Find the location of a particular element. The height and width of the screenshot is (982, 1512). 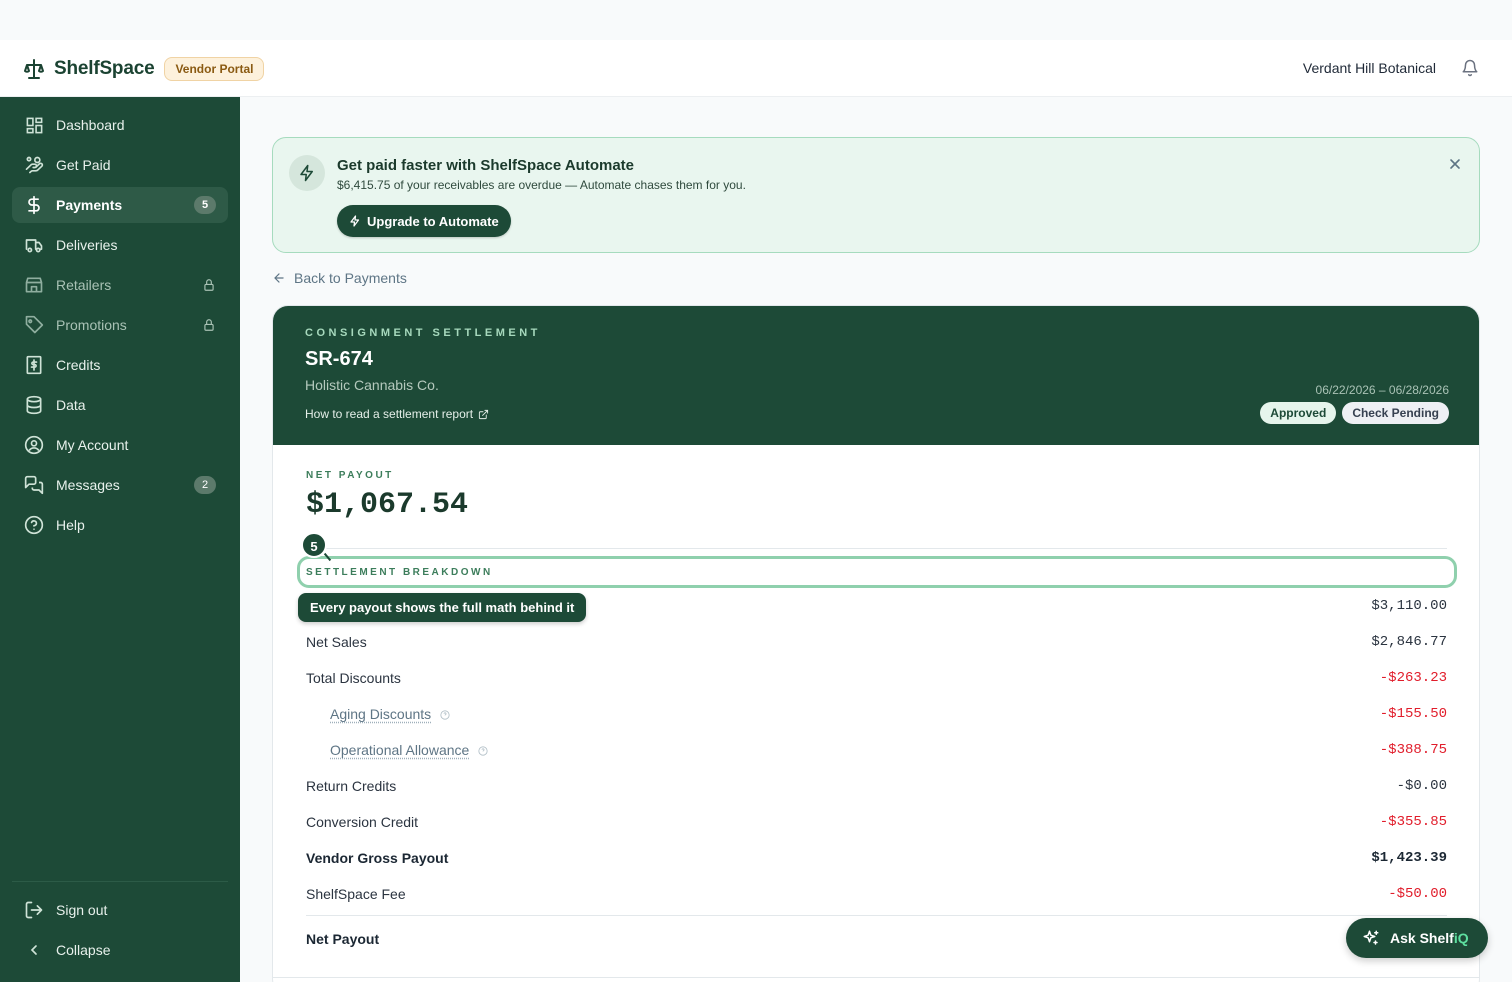

sidebar-item-label: Get Paid is located at coordinates (83, 165).